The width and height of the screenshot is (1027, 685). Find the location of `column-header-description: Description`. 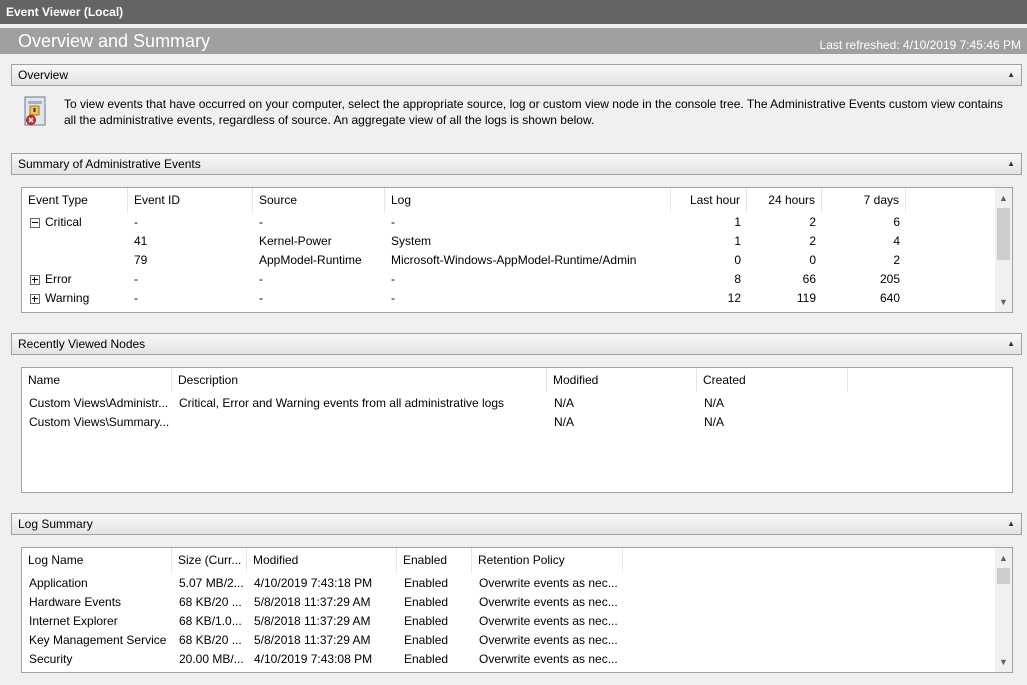

column-header-description: Description is located at coordinates (359, 380).